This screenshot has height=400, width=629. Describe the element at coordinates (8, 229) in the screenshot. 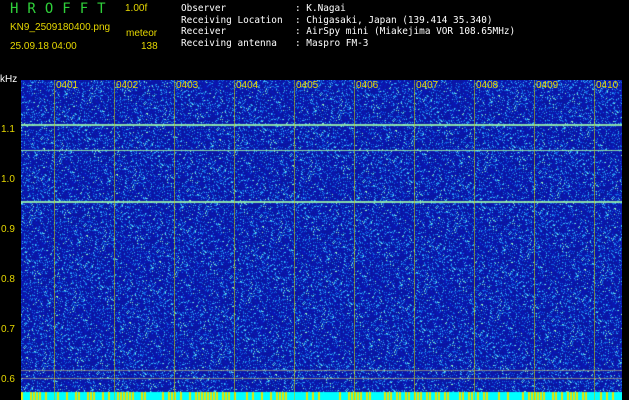

I see `y-tick-label: 0.9` at that location.